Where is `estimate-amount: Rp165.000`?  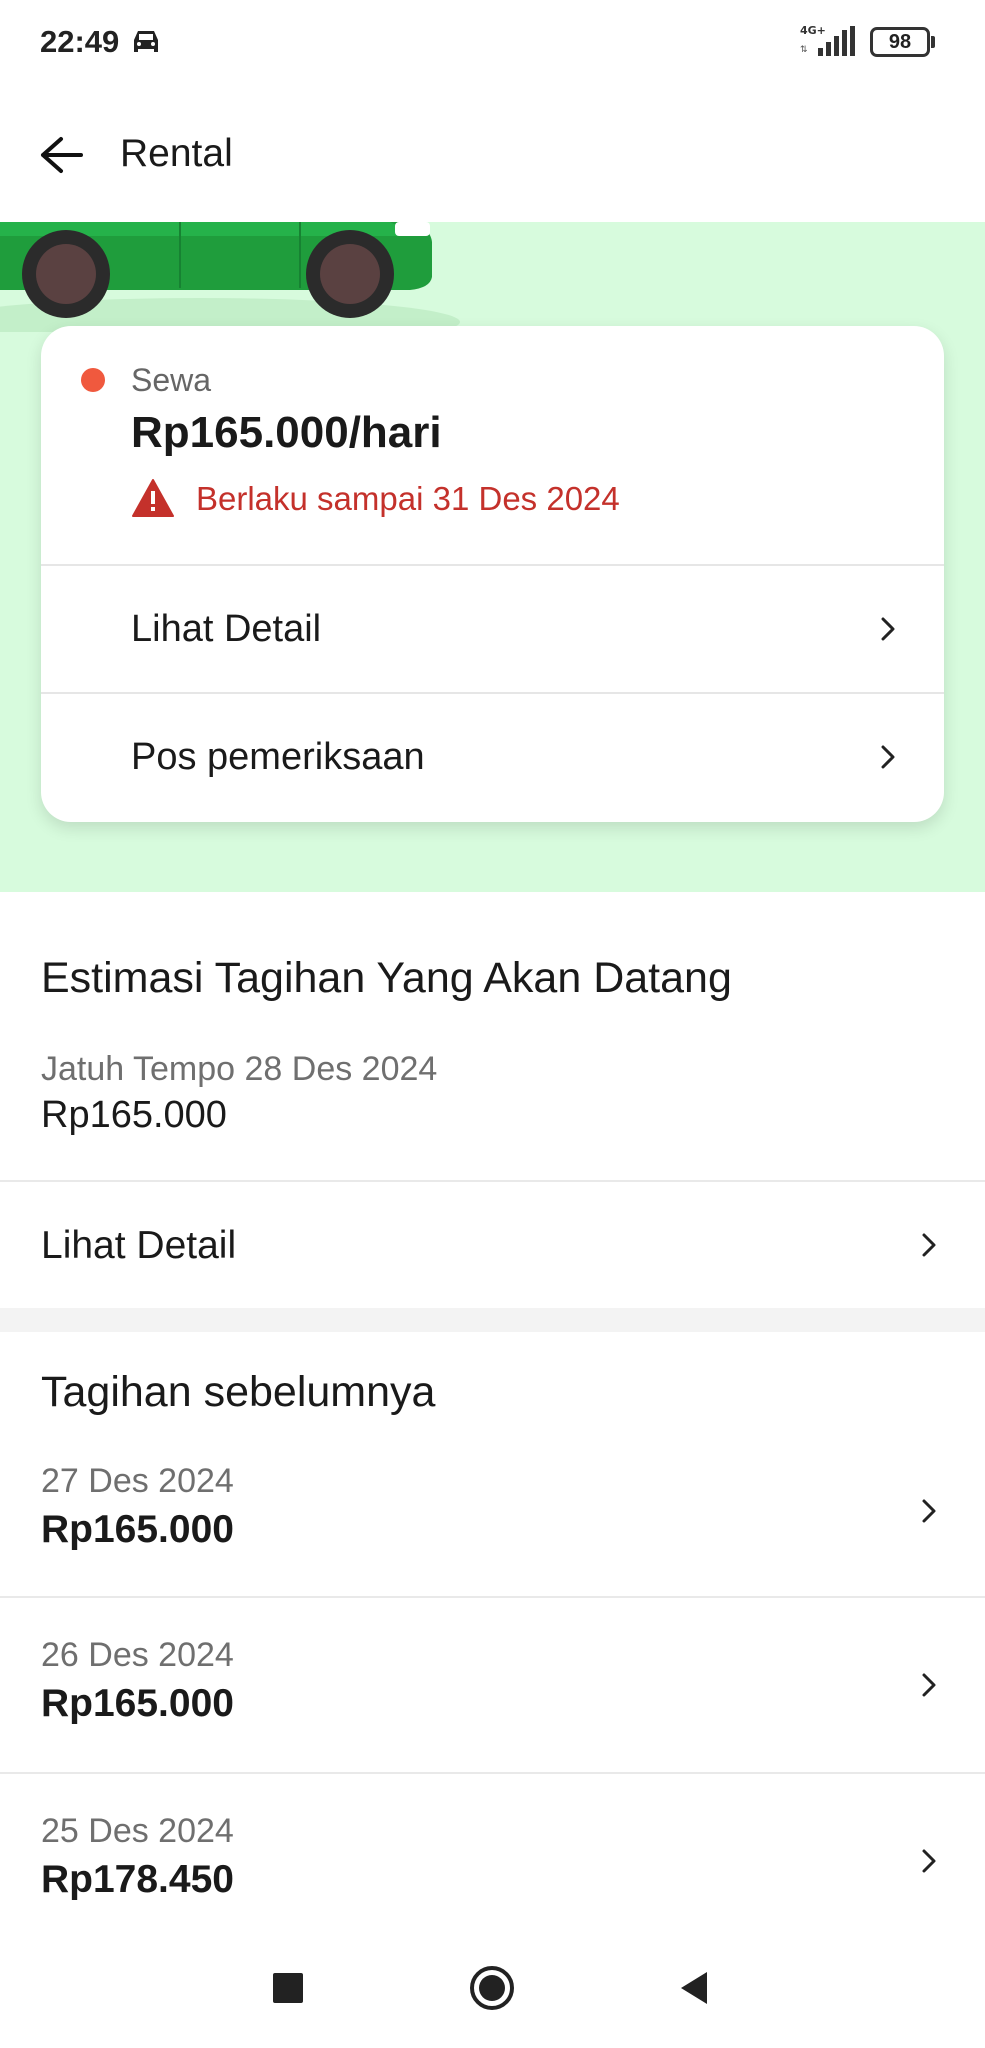
estimate-amount: Rp165.000 is located at coordinates (134, 1115).